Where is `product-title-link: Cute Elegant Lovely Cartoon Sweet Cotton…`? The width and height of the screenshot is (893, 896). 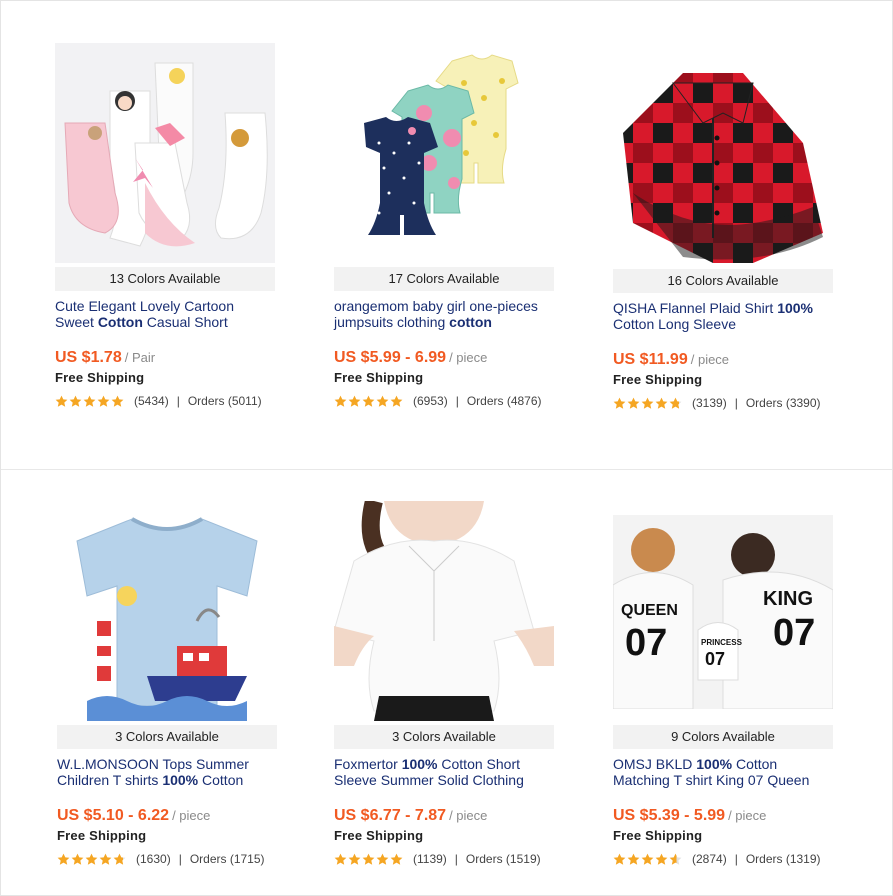 product-title-link: Cute Elegant Lovely Cartoon Sweet Cotton… is located at coordinates (165, 314).